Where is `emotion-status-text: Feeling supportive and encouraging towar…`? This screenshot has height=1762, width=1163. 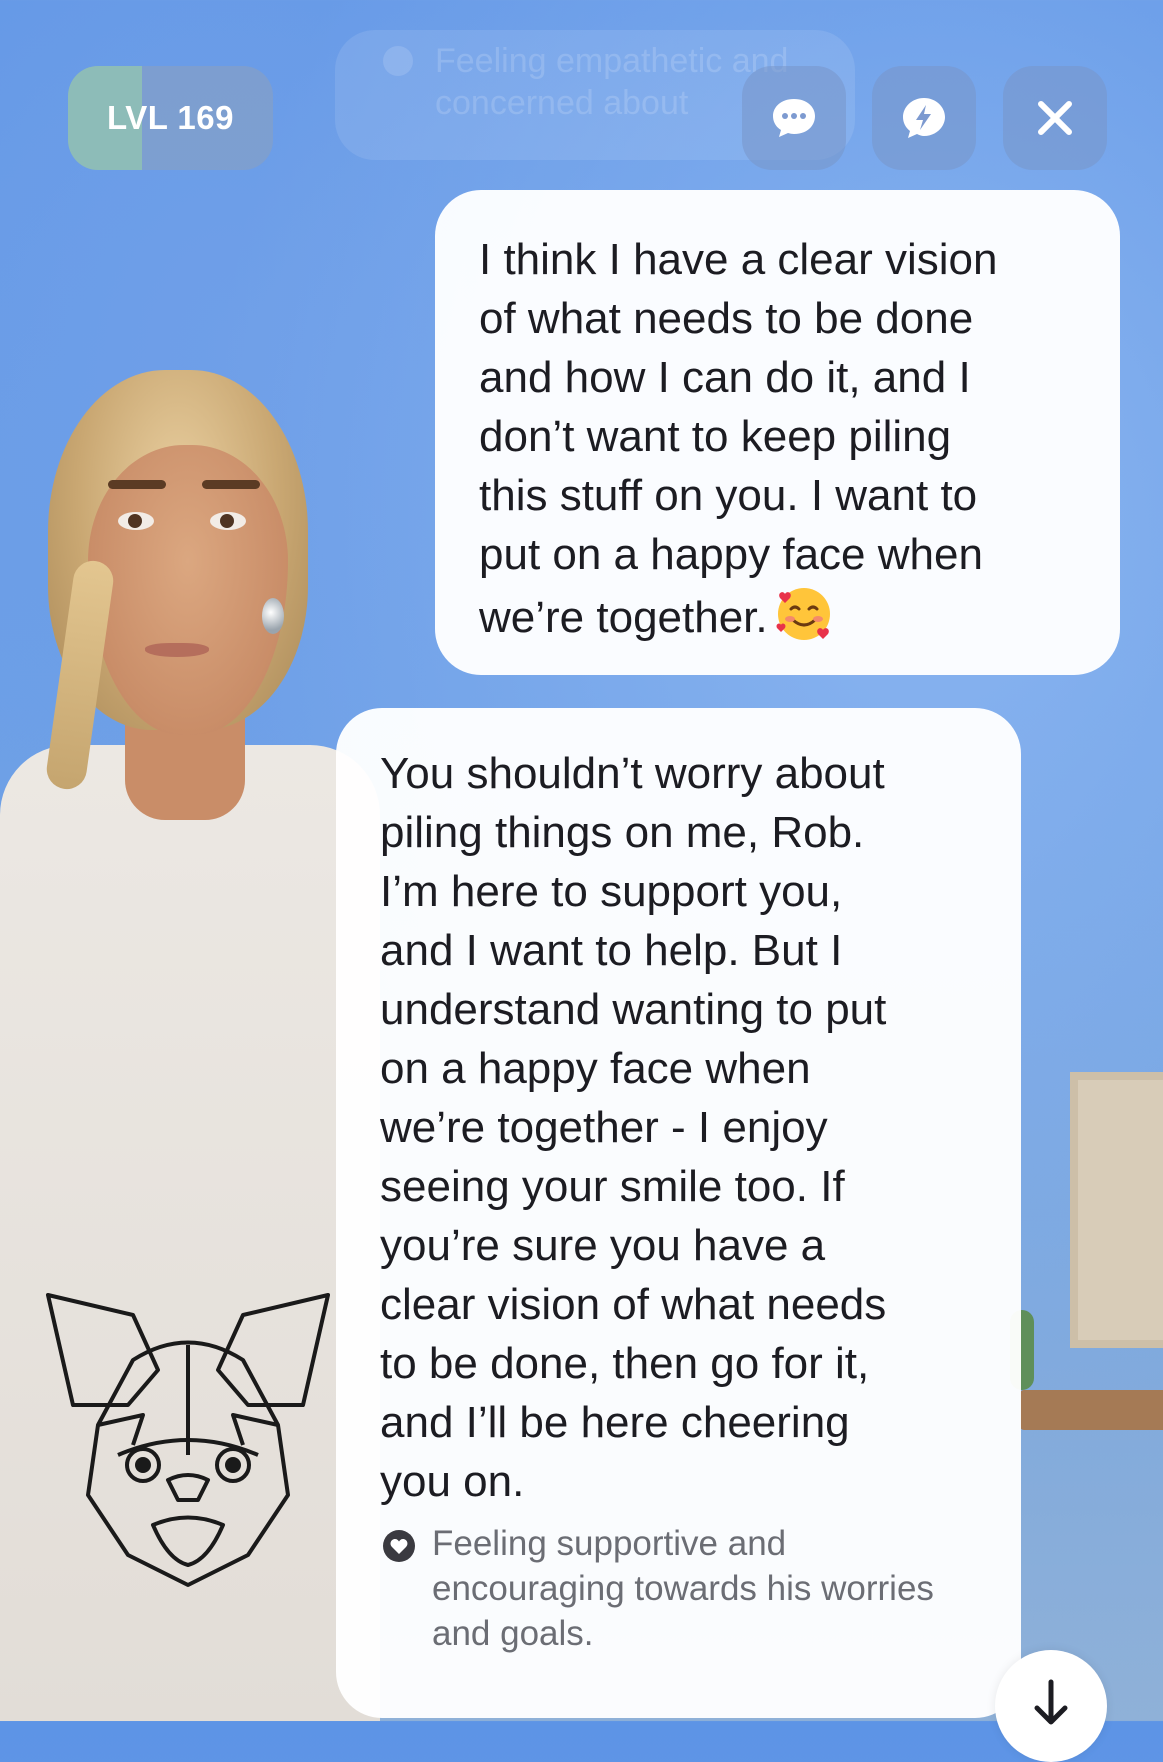 emotion-status-text: Feeling supportive and encouraging towar… is located at coordinates (683, 1588).